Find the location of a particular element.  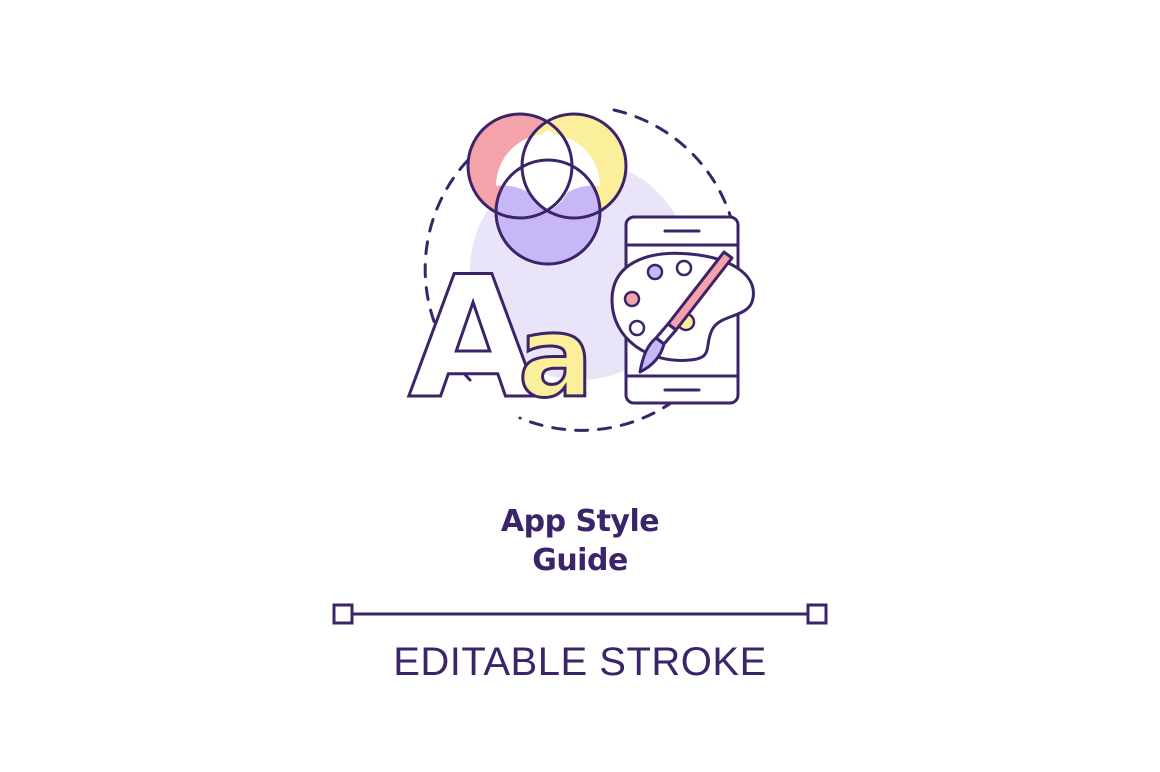

title-line-1: App Style is located at coordinates (580, 521).